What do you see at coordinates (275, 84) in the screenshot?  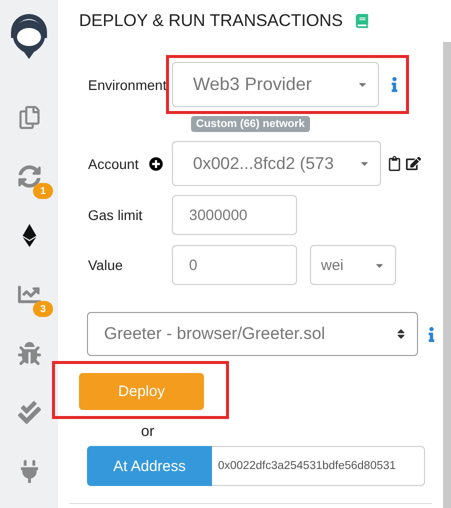 I see `environment-select: Web3 Provider` at bounding box center [275, 84].